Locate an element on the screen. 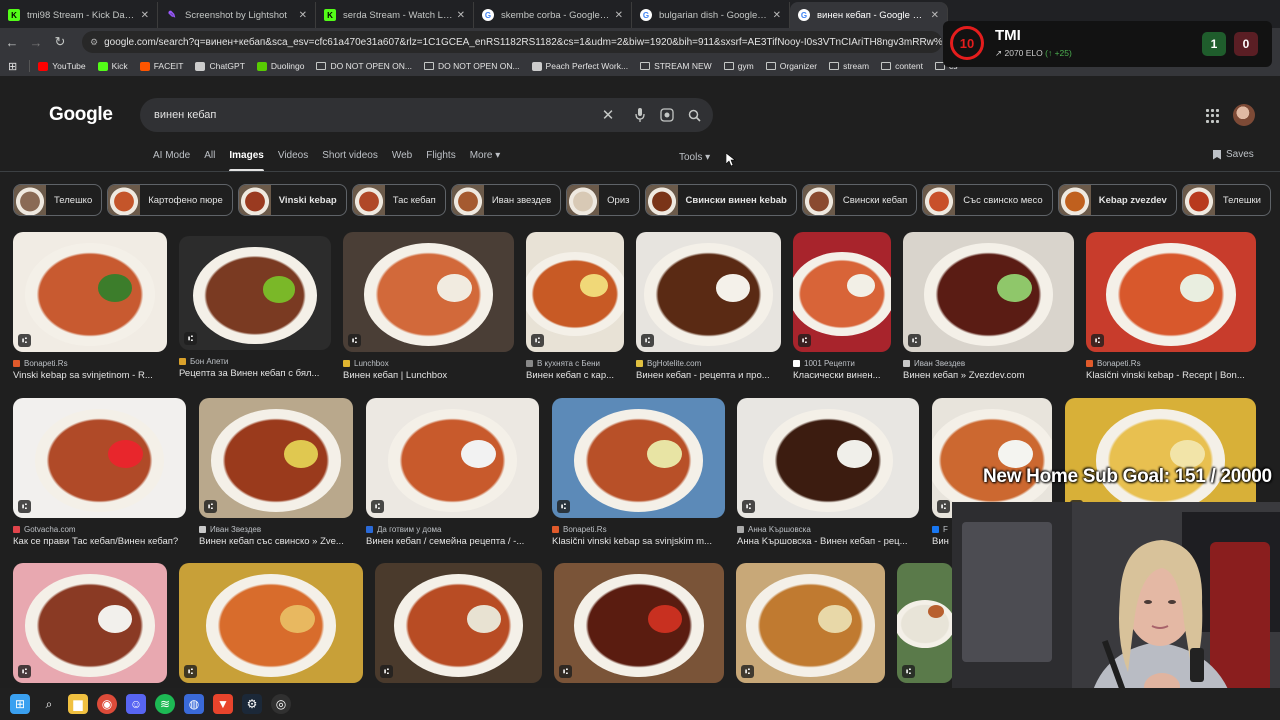 The image size is (1280, 720). reload-icon: ↻ is located at coordinates (60, 42).